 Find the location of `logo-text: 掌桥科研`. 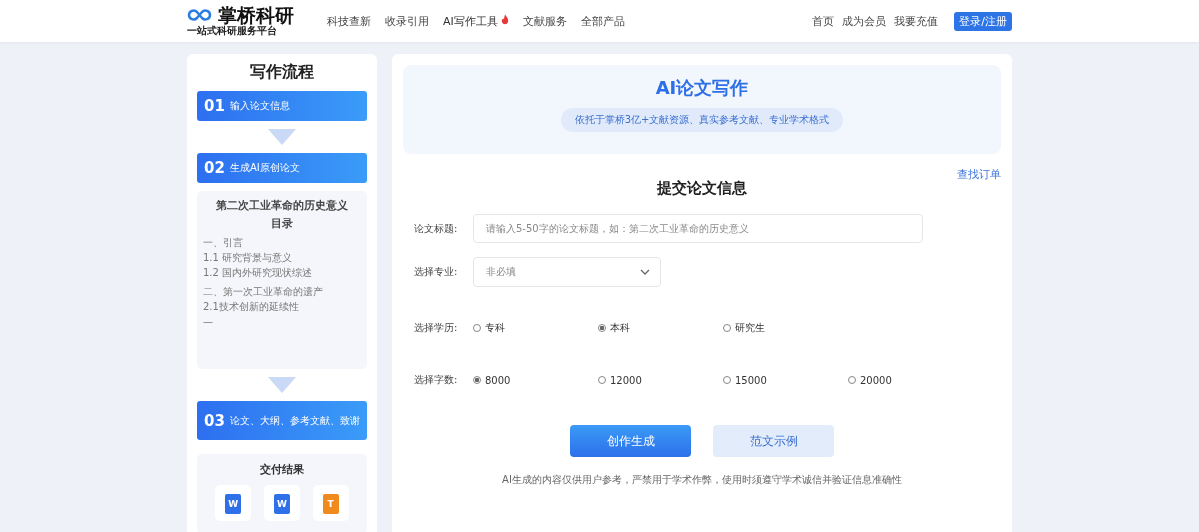

logo-text: 掌桥科研 is located at coordinates (256, 15).